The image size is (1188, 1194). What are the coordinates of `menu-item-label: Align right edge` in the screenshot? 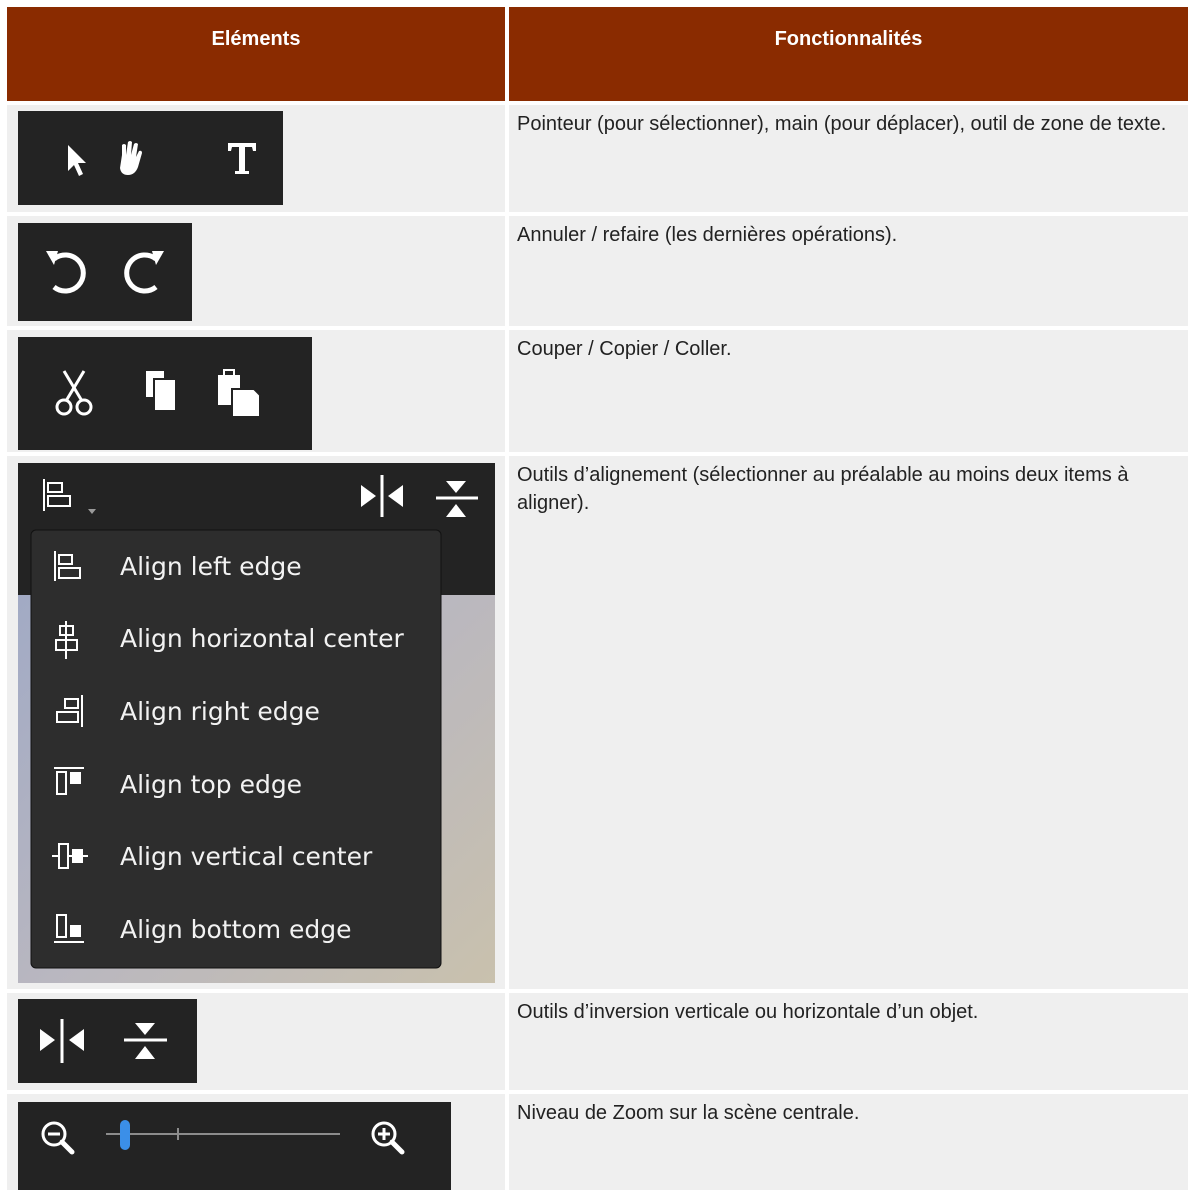 It's located at (220, 711).